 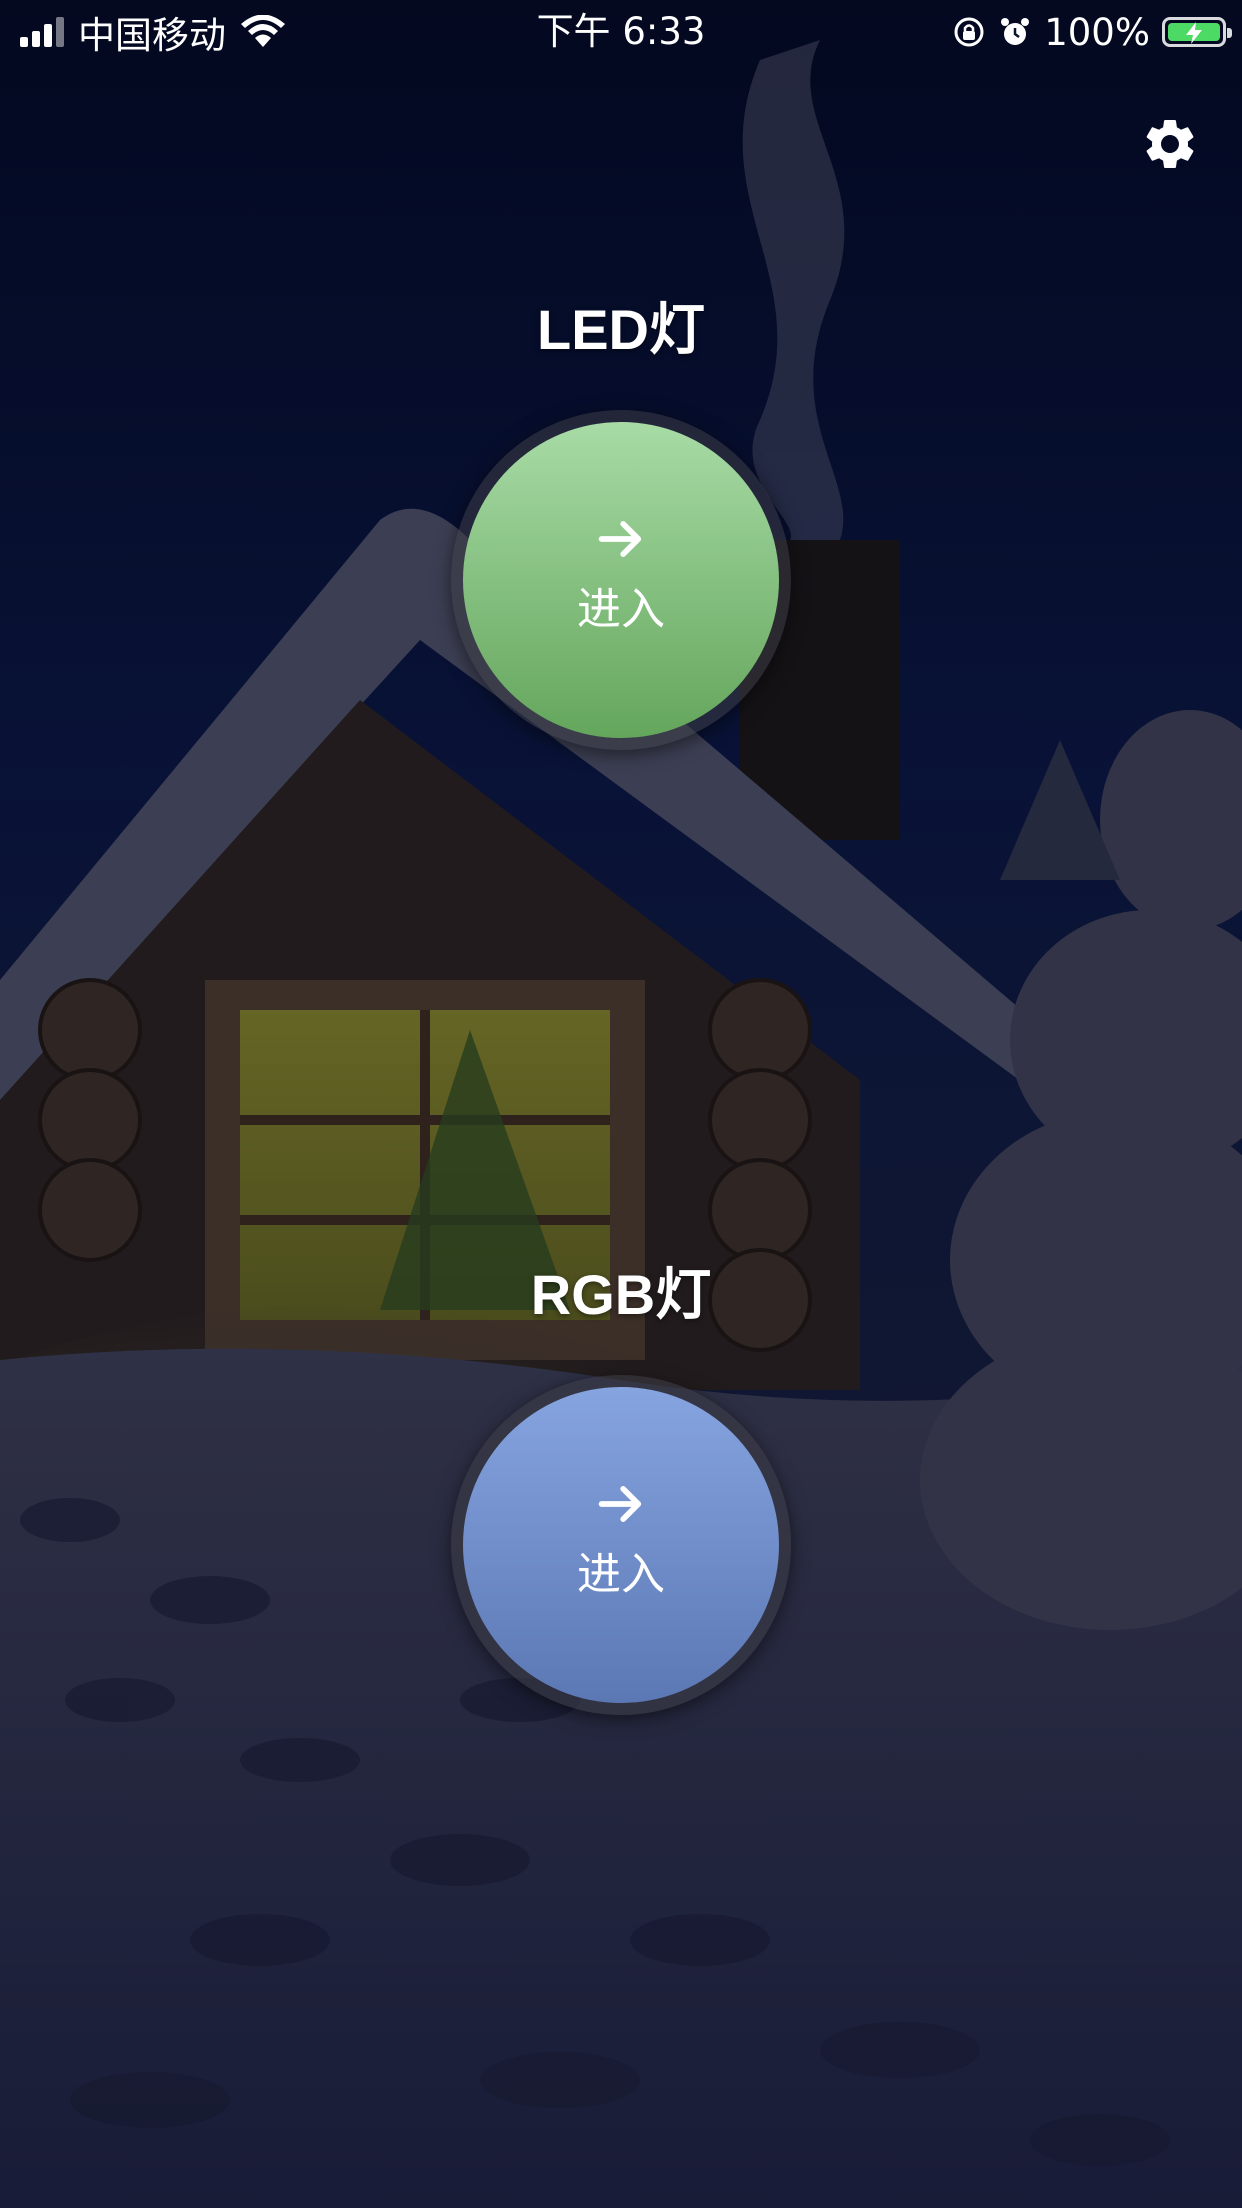 I want to click on battery-charging-icon, so click(x=1197, y=32).